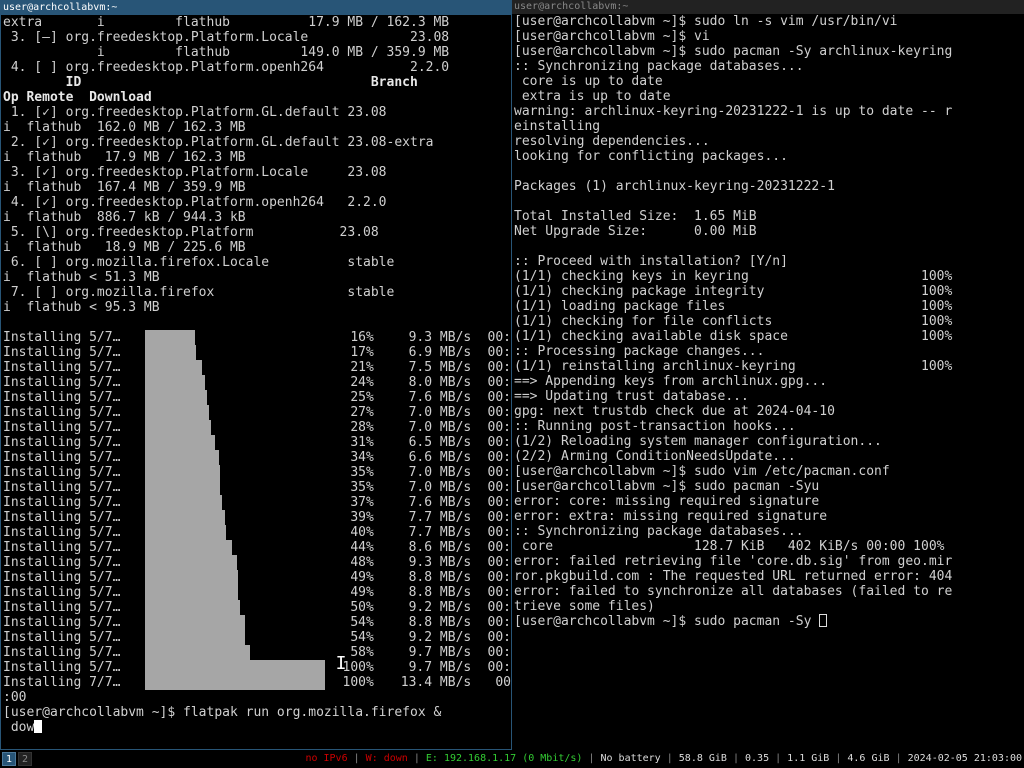  I want to click on progress-percent: 39%, so click(362, 517).